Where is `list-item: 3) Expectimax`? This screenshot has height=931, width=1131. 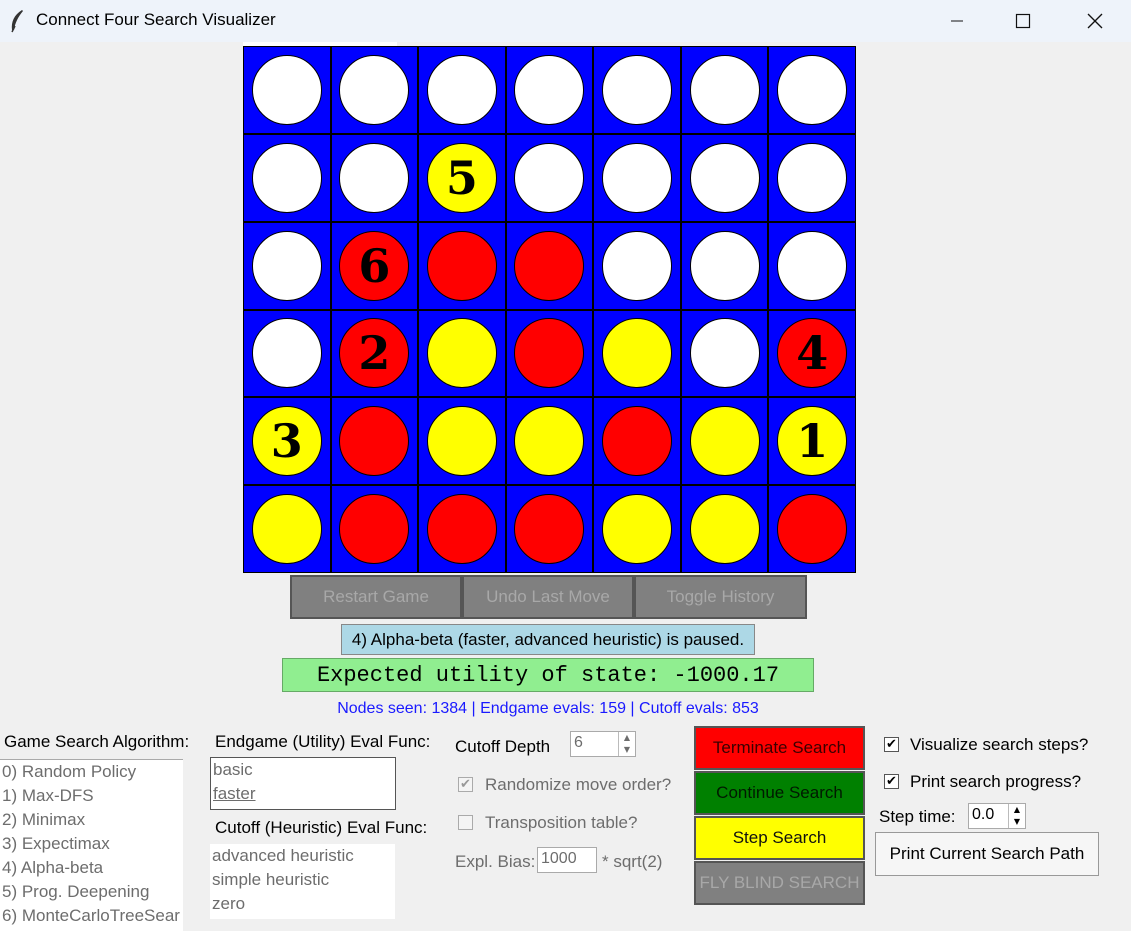
list-item: 3) Expectimax is located at coordinates (91, 844).